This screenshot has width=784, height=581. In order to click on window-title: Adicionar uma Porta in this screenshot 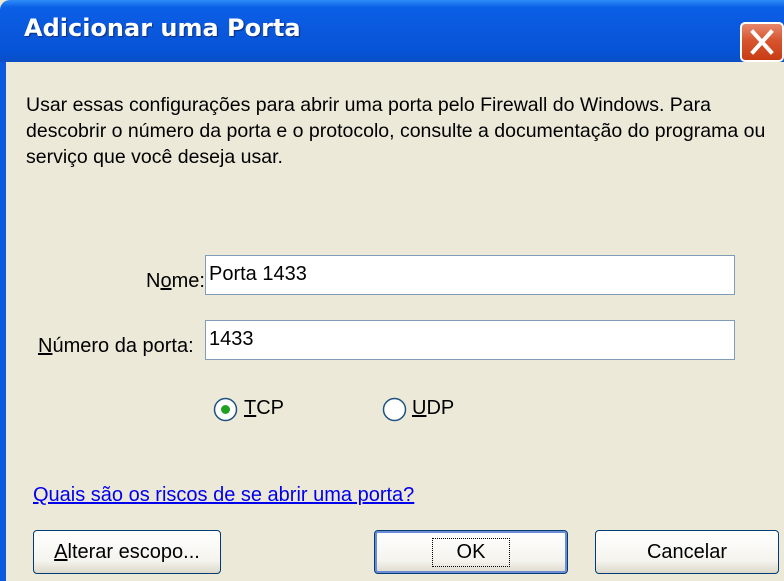, I will do `click(162, 28)`.